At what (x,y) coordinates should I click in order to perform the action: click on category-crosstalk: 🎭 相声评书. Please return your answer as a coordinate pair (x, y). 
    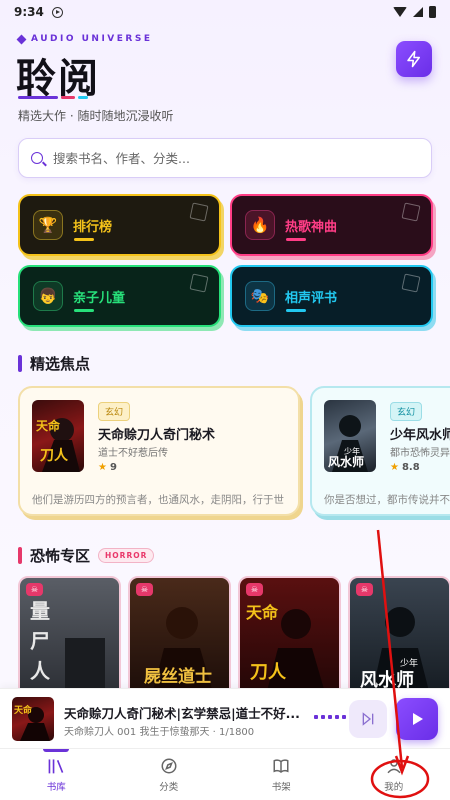
    Looking at the image, I should click on (331, 296).